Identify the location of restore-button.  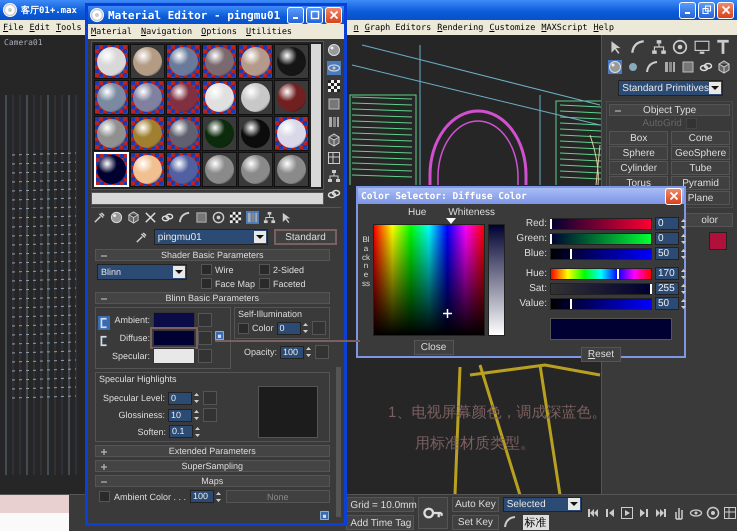
(706, 10).